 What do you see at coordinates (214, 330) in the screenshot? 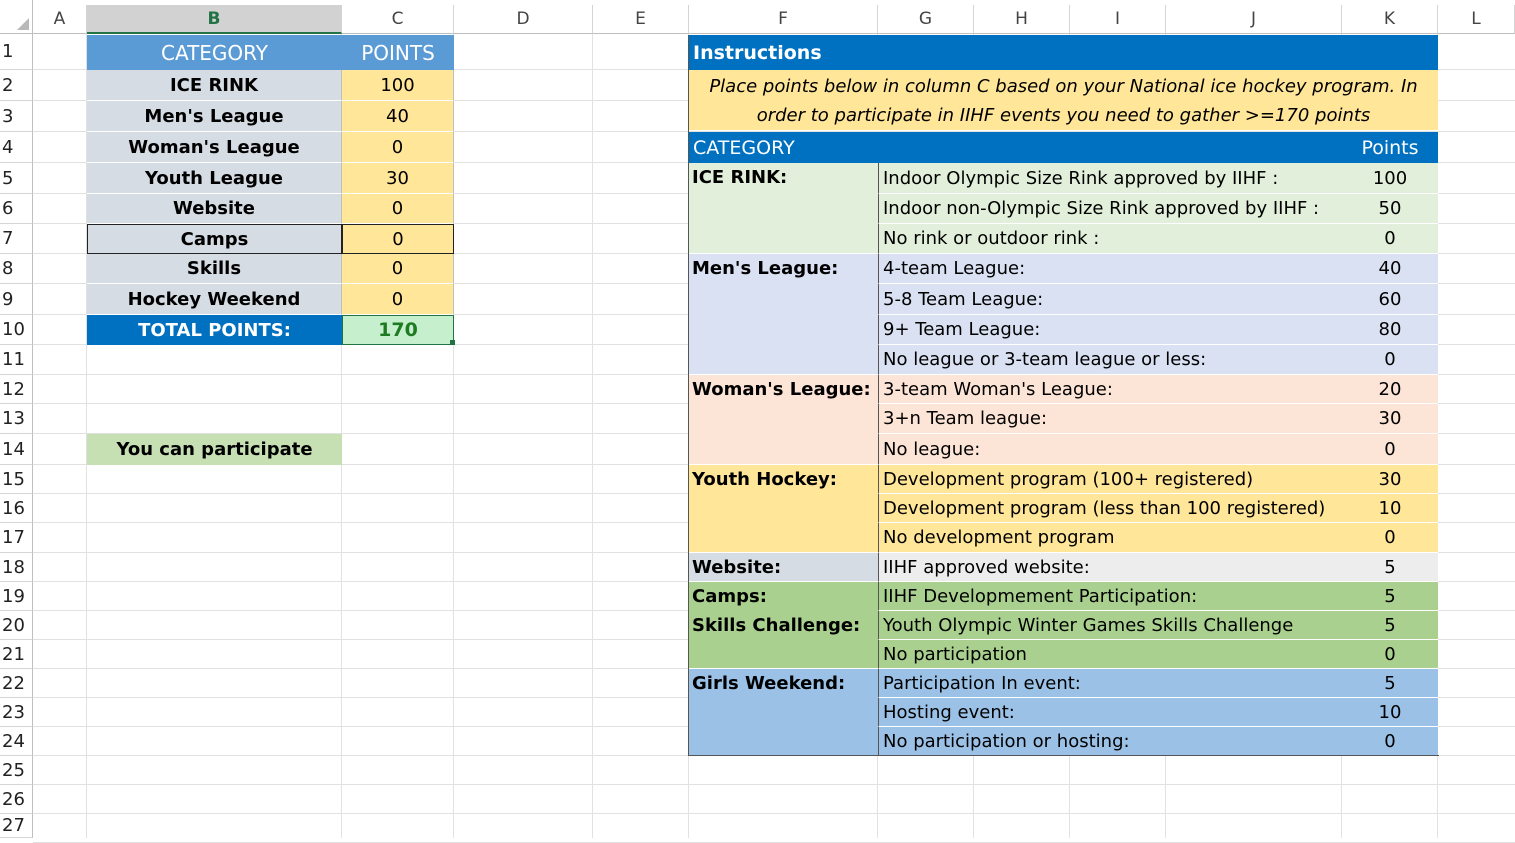
I see `total-points-label: TOTAL POINTS:` at bounding box center [214, 330].